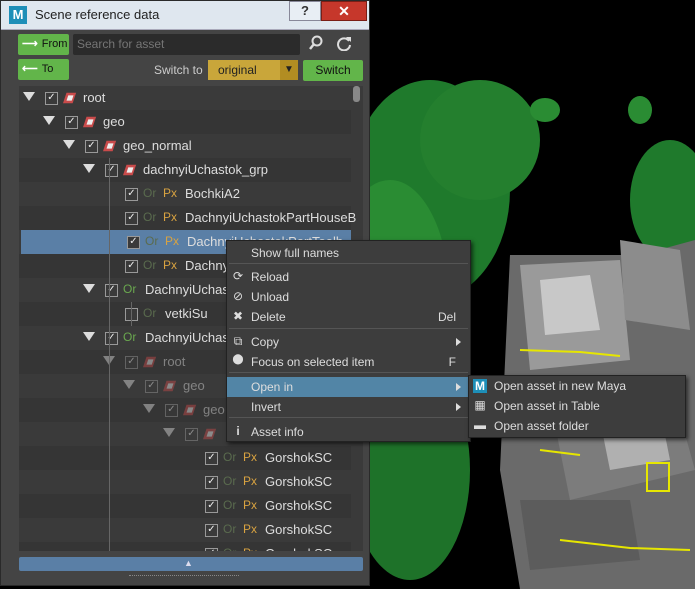 The width and height of the screenshot is (695, 589). Describe the element at coordinates (43, 44) in the screenshot. I see `from-button: ⟶ From` at that location.